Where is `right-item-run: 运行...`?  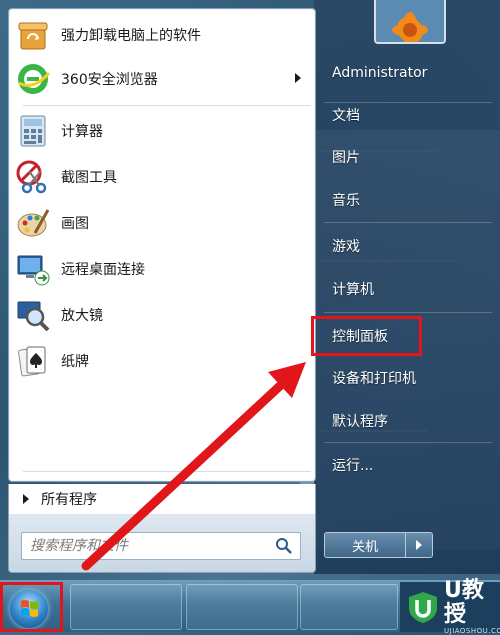
right-item-run: 运行... is located at coordinates (407, 465).